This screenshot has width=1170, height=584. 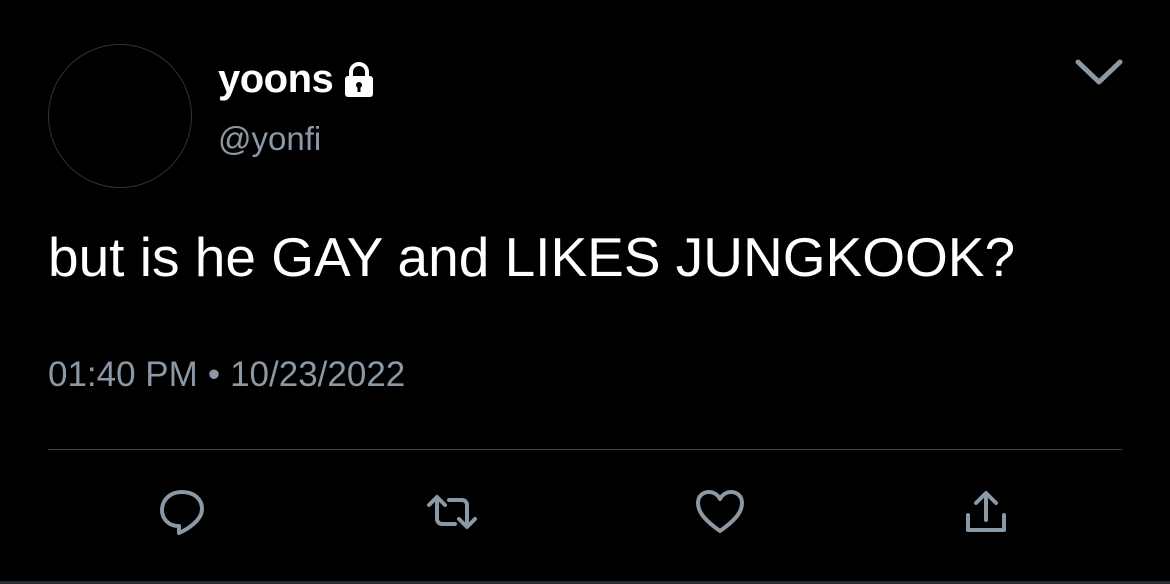 I want to click on timestamp: 01:40 PM • 10/23/2022, so click(x=226, y=375).